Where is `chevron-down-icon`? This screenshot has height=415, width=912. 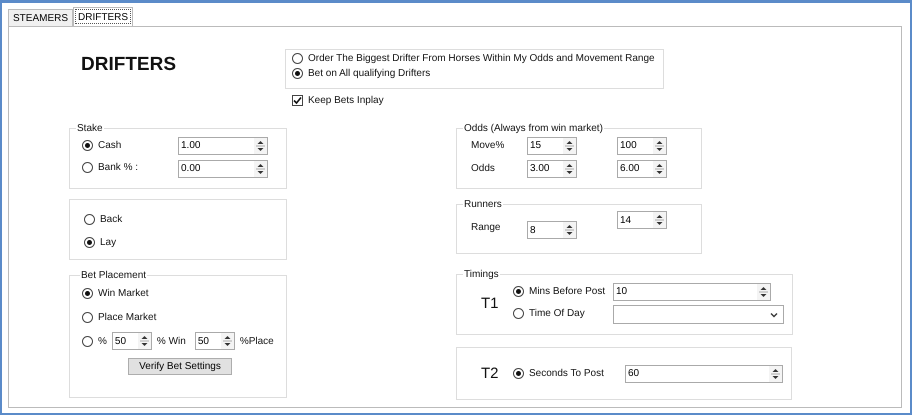 chevron-down-icon is located at coordinates (774, 315).